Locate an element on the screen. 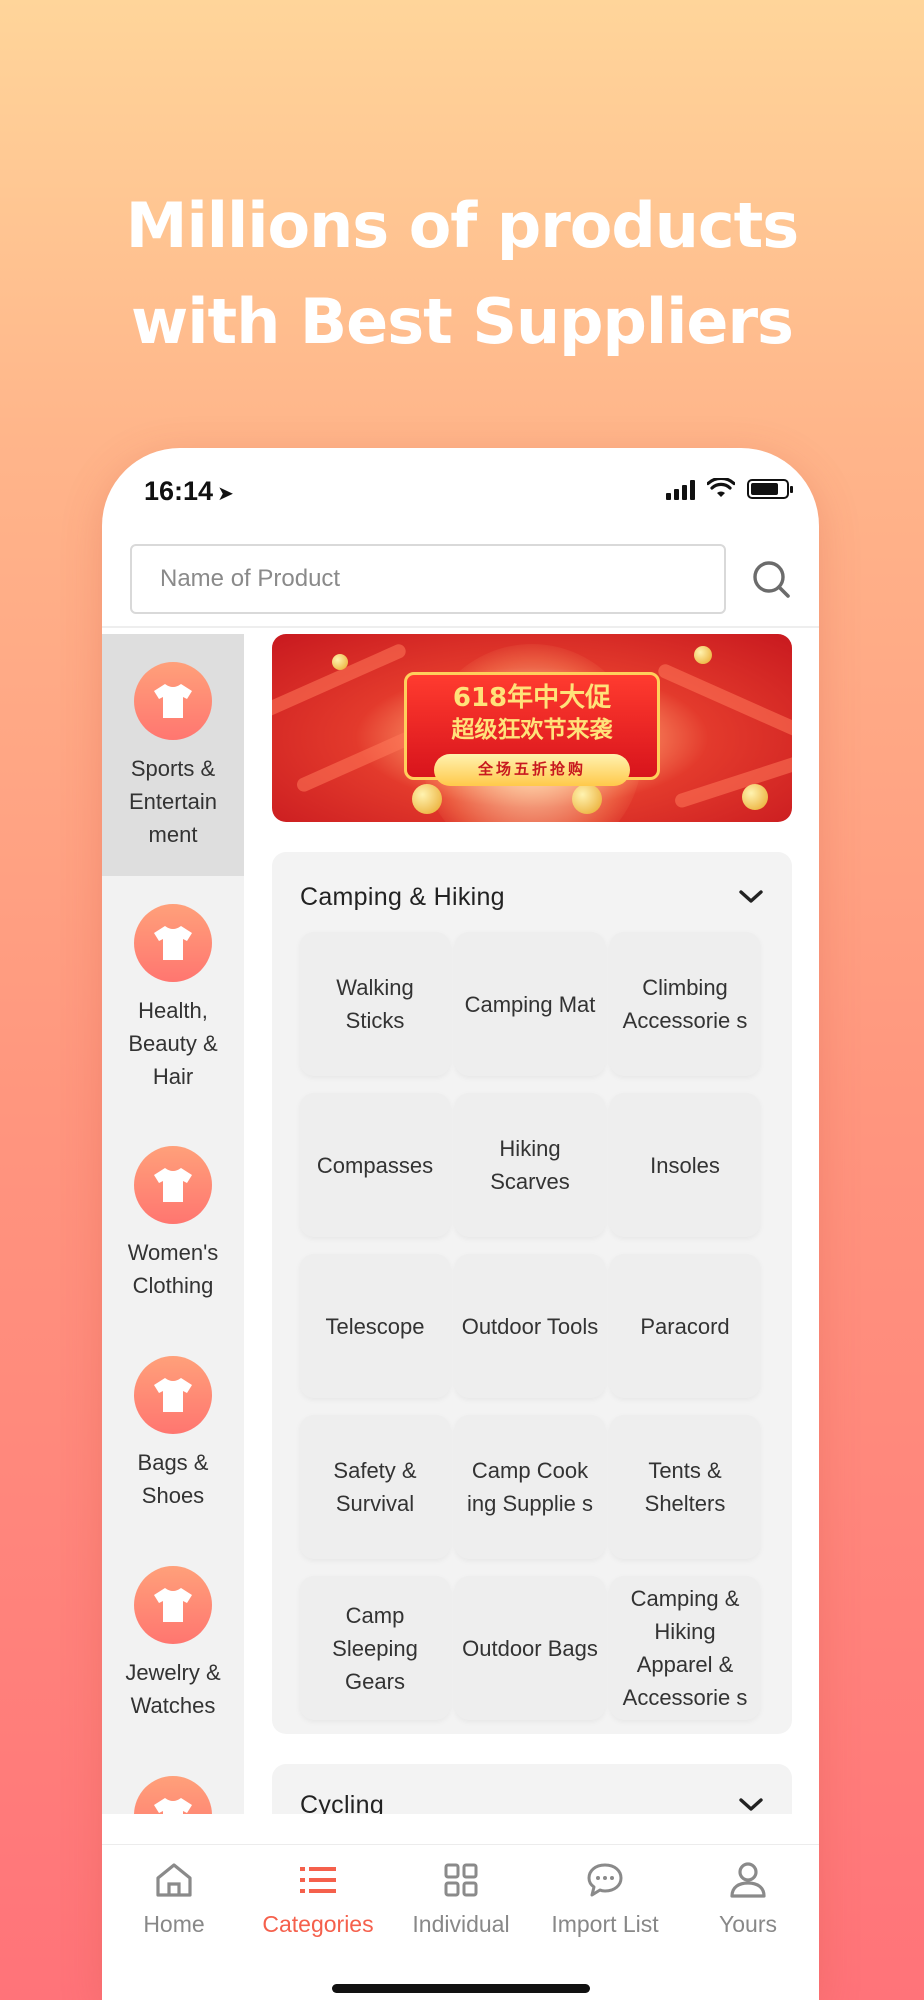 Image resolution: width=924 pixels, height=2000 pixels. subcategory-tile-compasses: Compasses is located at coordinates (375, 1165).